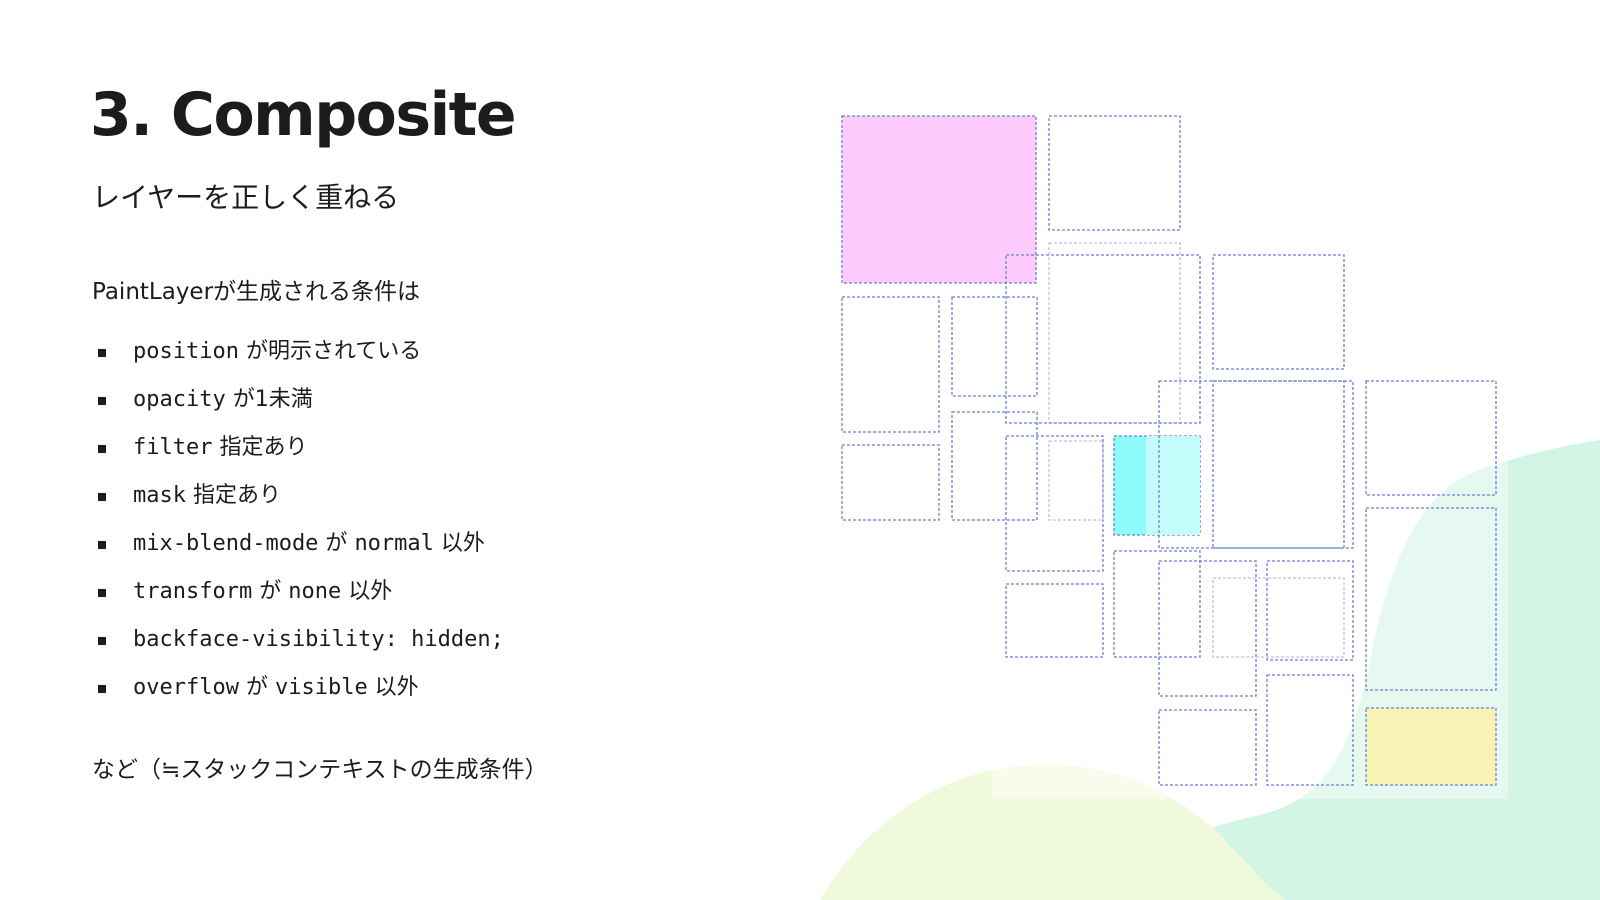 The image size is (1600, 900). I want to click on magenta-layer, so click(939, 199).